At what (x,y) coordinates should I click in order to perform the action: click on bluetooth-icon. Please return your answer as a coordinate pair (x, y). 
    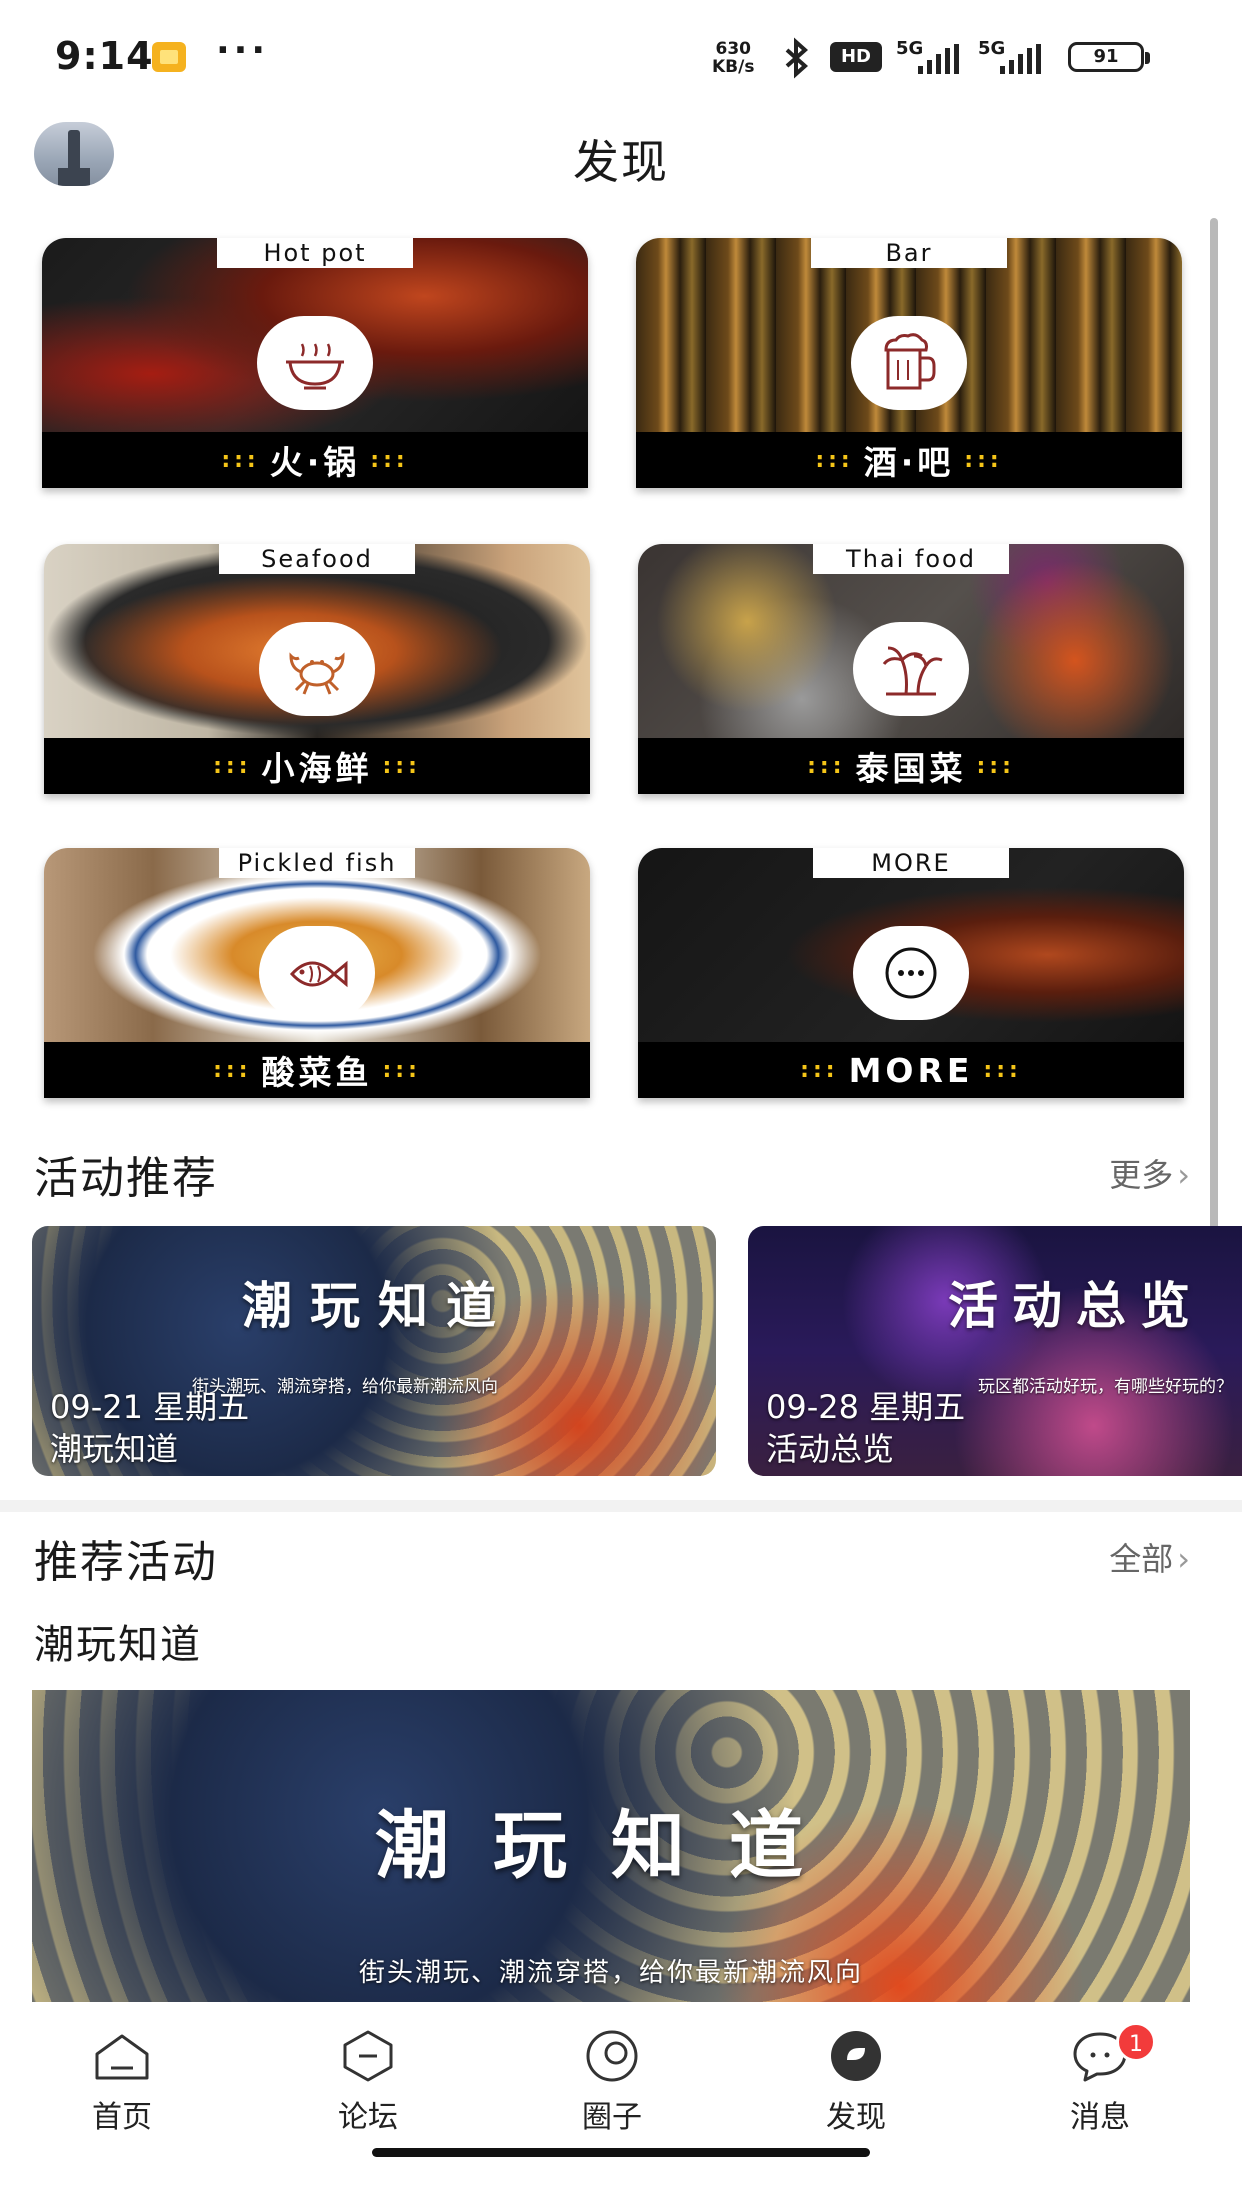
    Looking at the image, I should click on (797, 58).